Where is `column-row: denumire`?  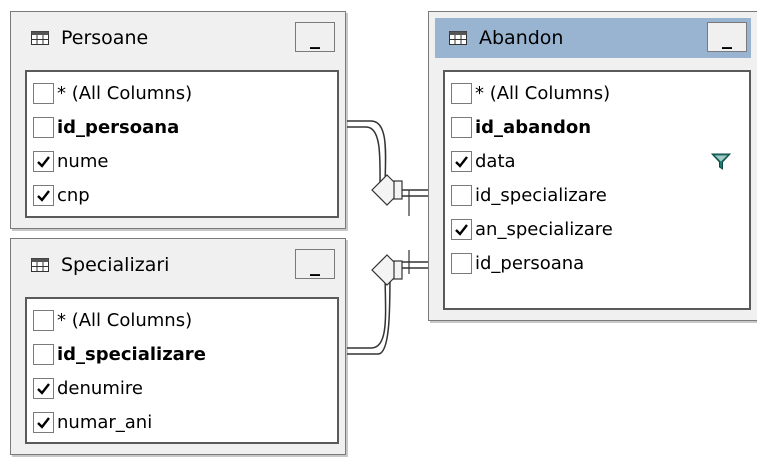 column-row: denumire is located at coordinates (182, 388).